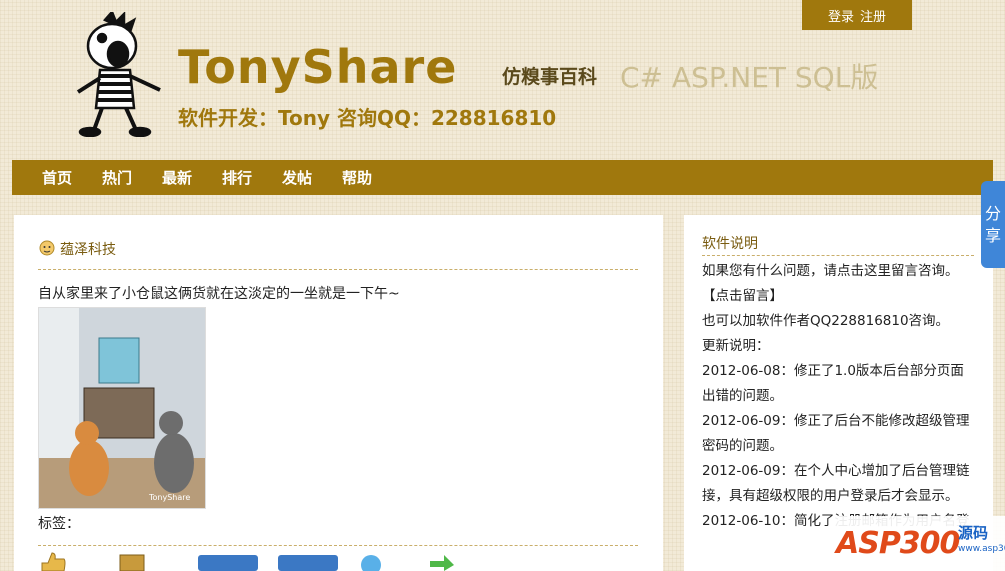 The height and width of the screenshot is (571, 1005). Describe the element at coordinates (318, 67) in the screenshot. I see `brand-title: TonyShare` at that location.